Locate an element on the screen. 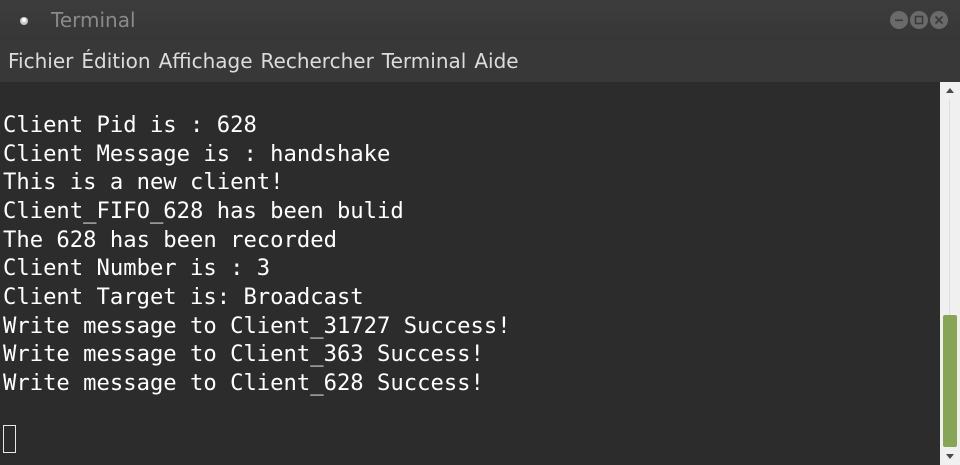 The height and width of the screenshot is (465, 960). close-icon is located at coordinates (939, 20).